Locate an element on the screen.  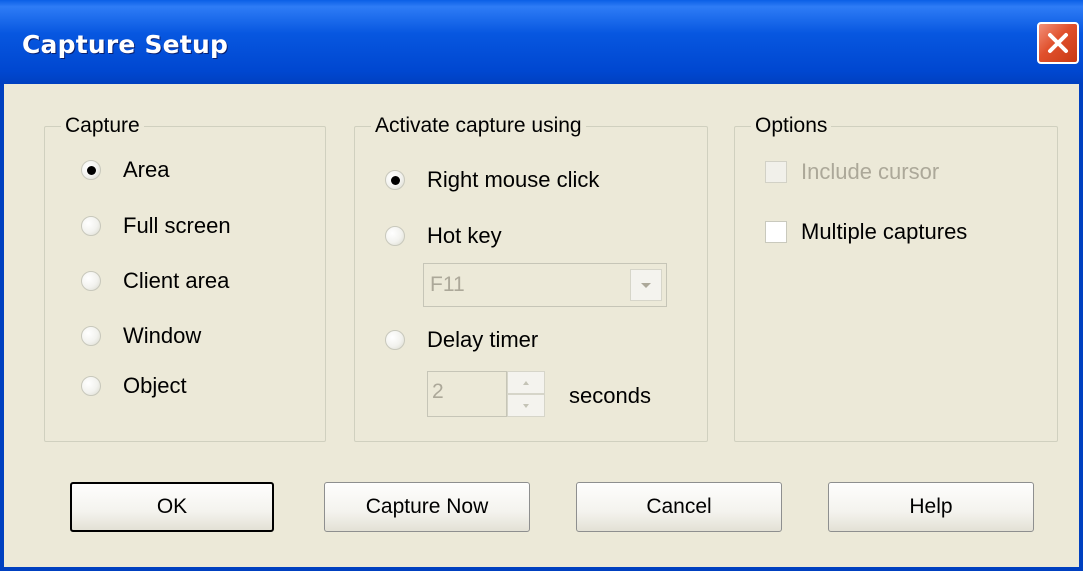
options-group-label: Options is located at coordinates (791, 126).